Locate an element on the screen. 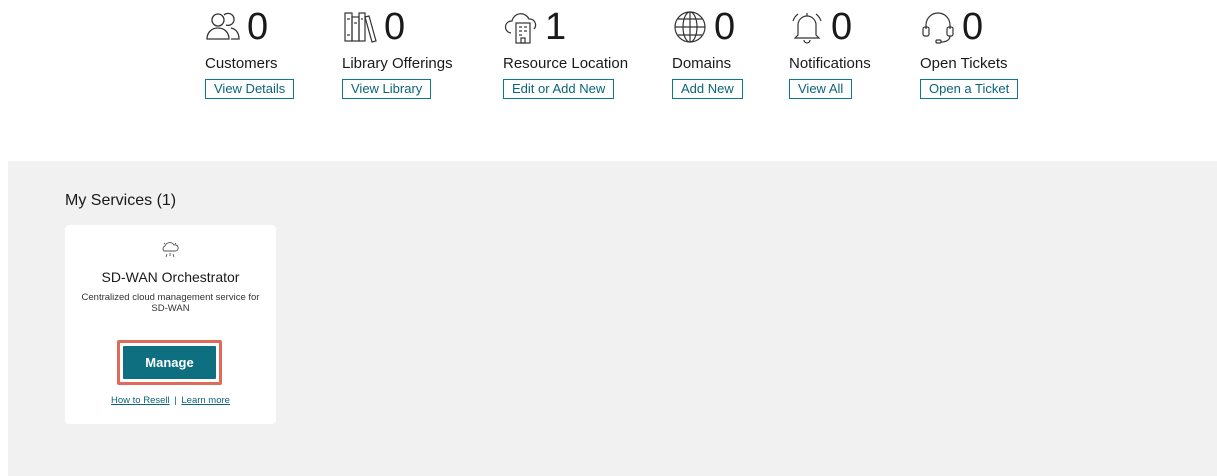 The height and width of the screenshot is (476, 1217). library-icon is located at coordinates (360, 27).